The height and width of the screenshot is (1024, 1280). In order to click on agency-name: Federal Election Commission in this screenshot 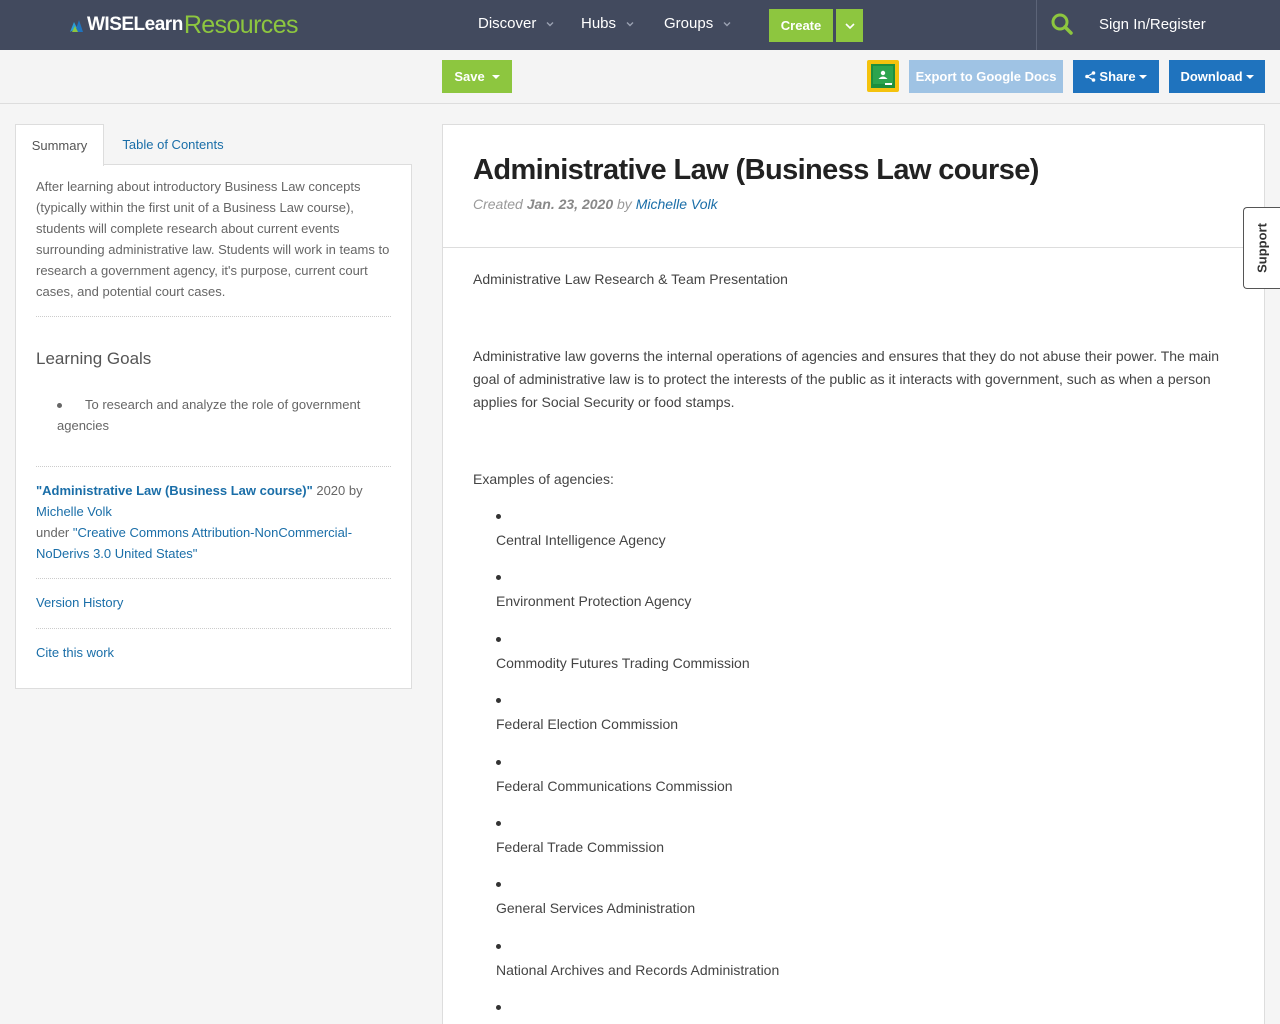, I will do `click(587, 724)`.